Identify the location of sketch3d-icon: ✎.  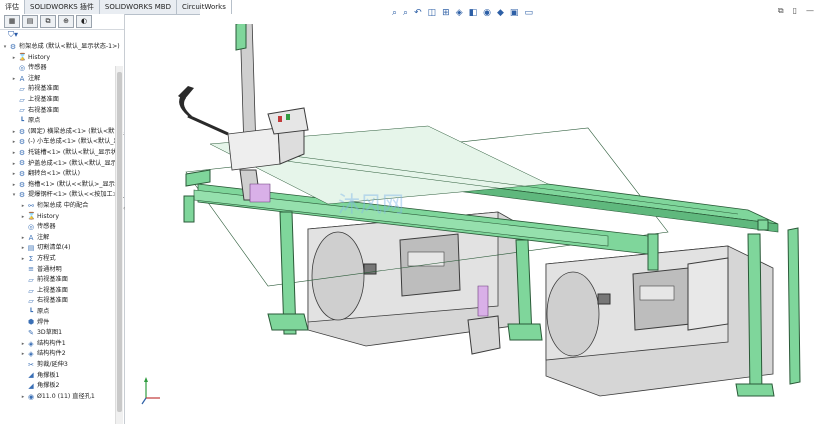
(31, 332).